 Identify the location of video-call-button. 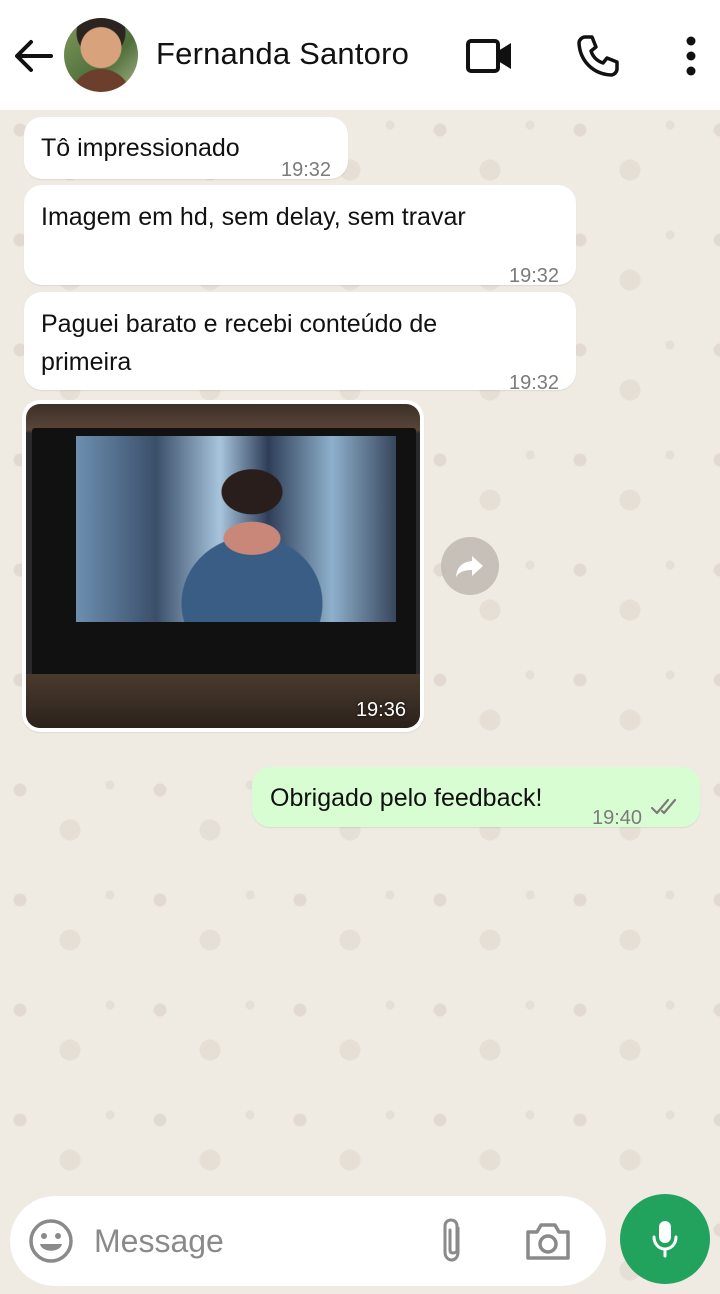
(490, 56).